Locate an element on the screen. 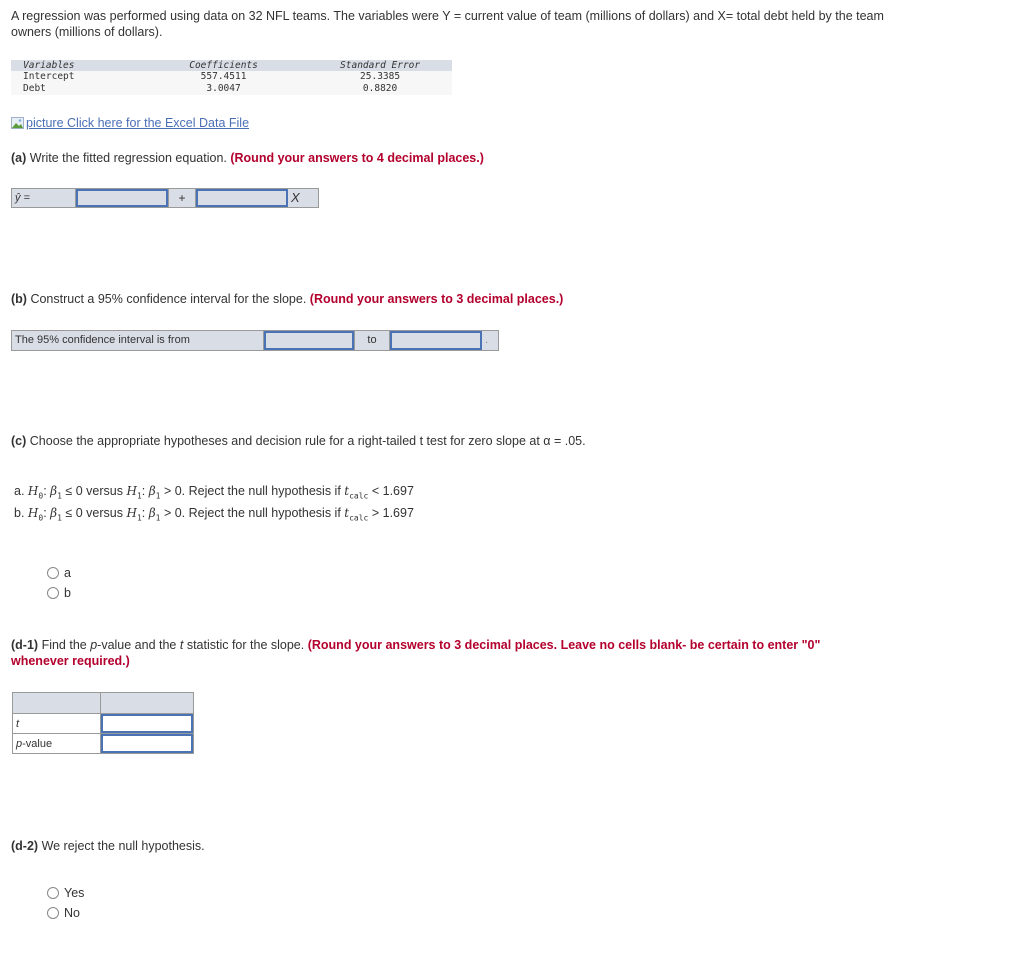 This screenshot has height=963, width=1024. t-statistic-input is located at coordinates (147, 723).